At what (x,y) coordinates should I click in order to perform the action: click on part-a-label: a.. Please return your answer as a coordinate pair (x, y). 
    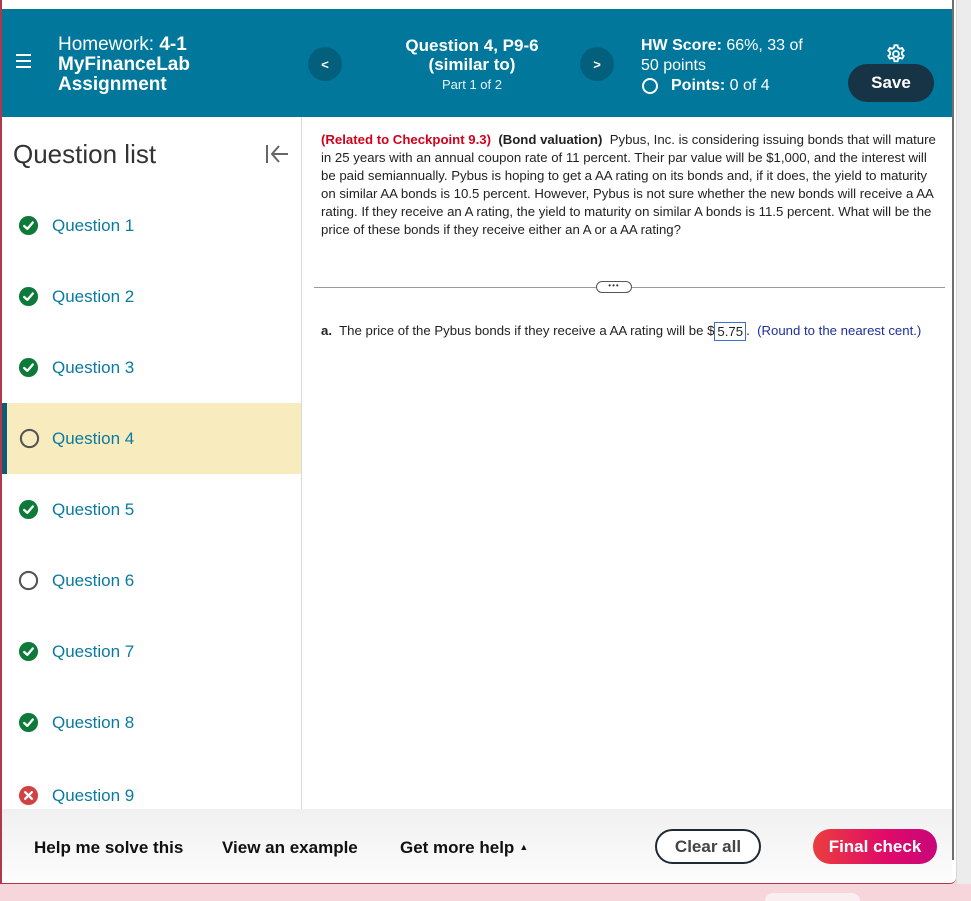
    Looking at the image, I should click on (326, 330).